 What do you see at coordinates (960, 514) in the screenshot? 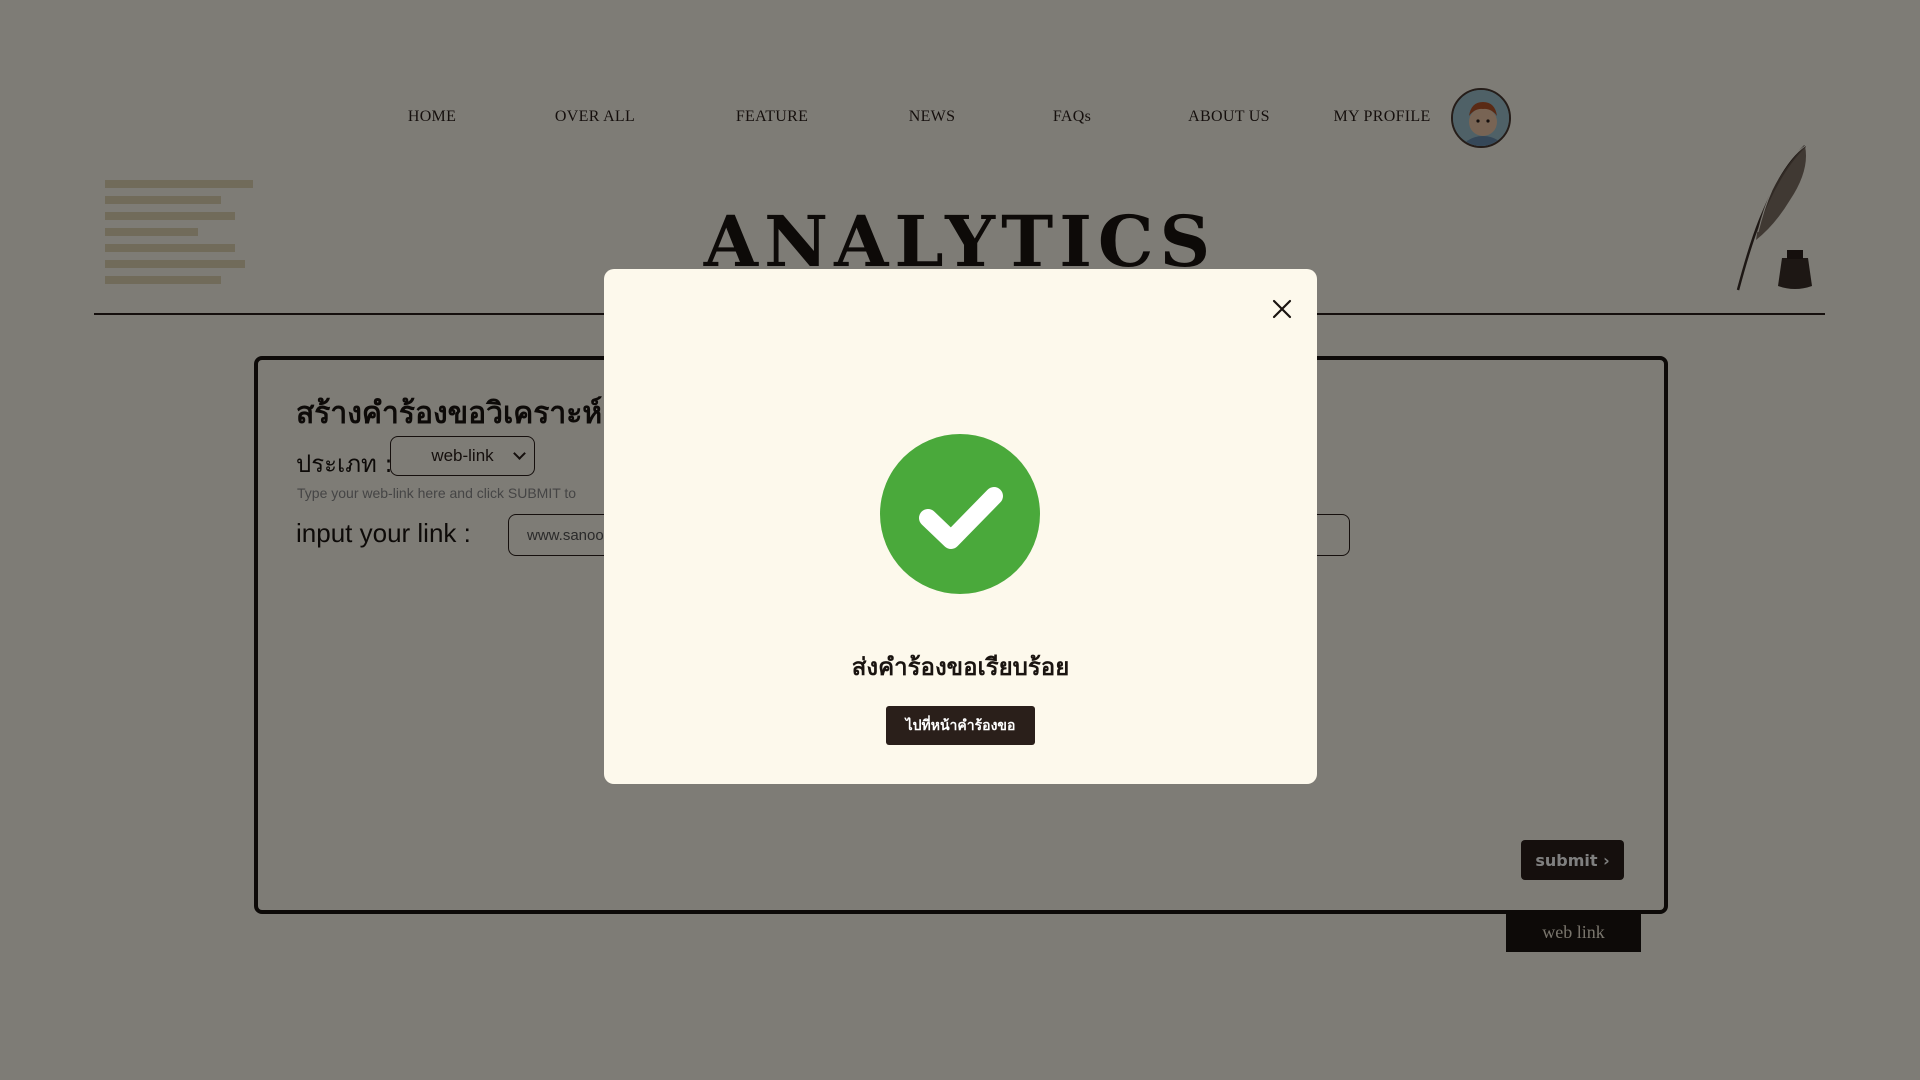
I see `check-circle-icon` at bounding box center [960, 514].